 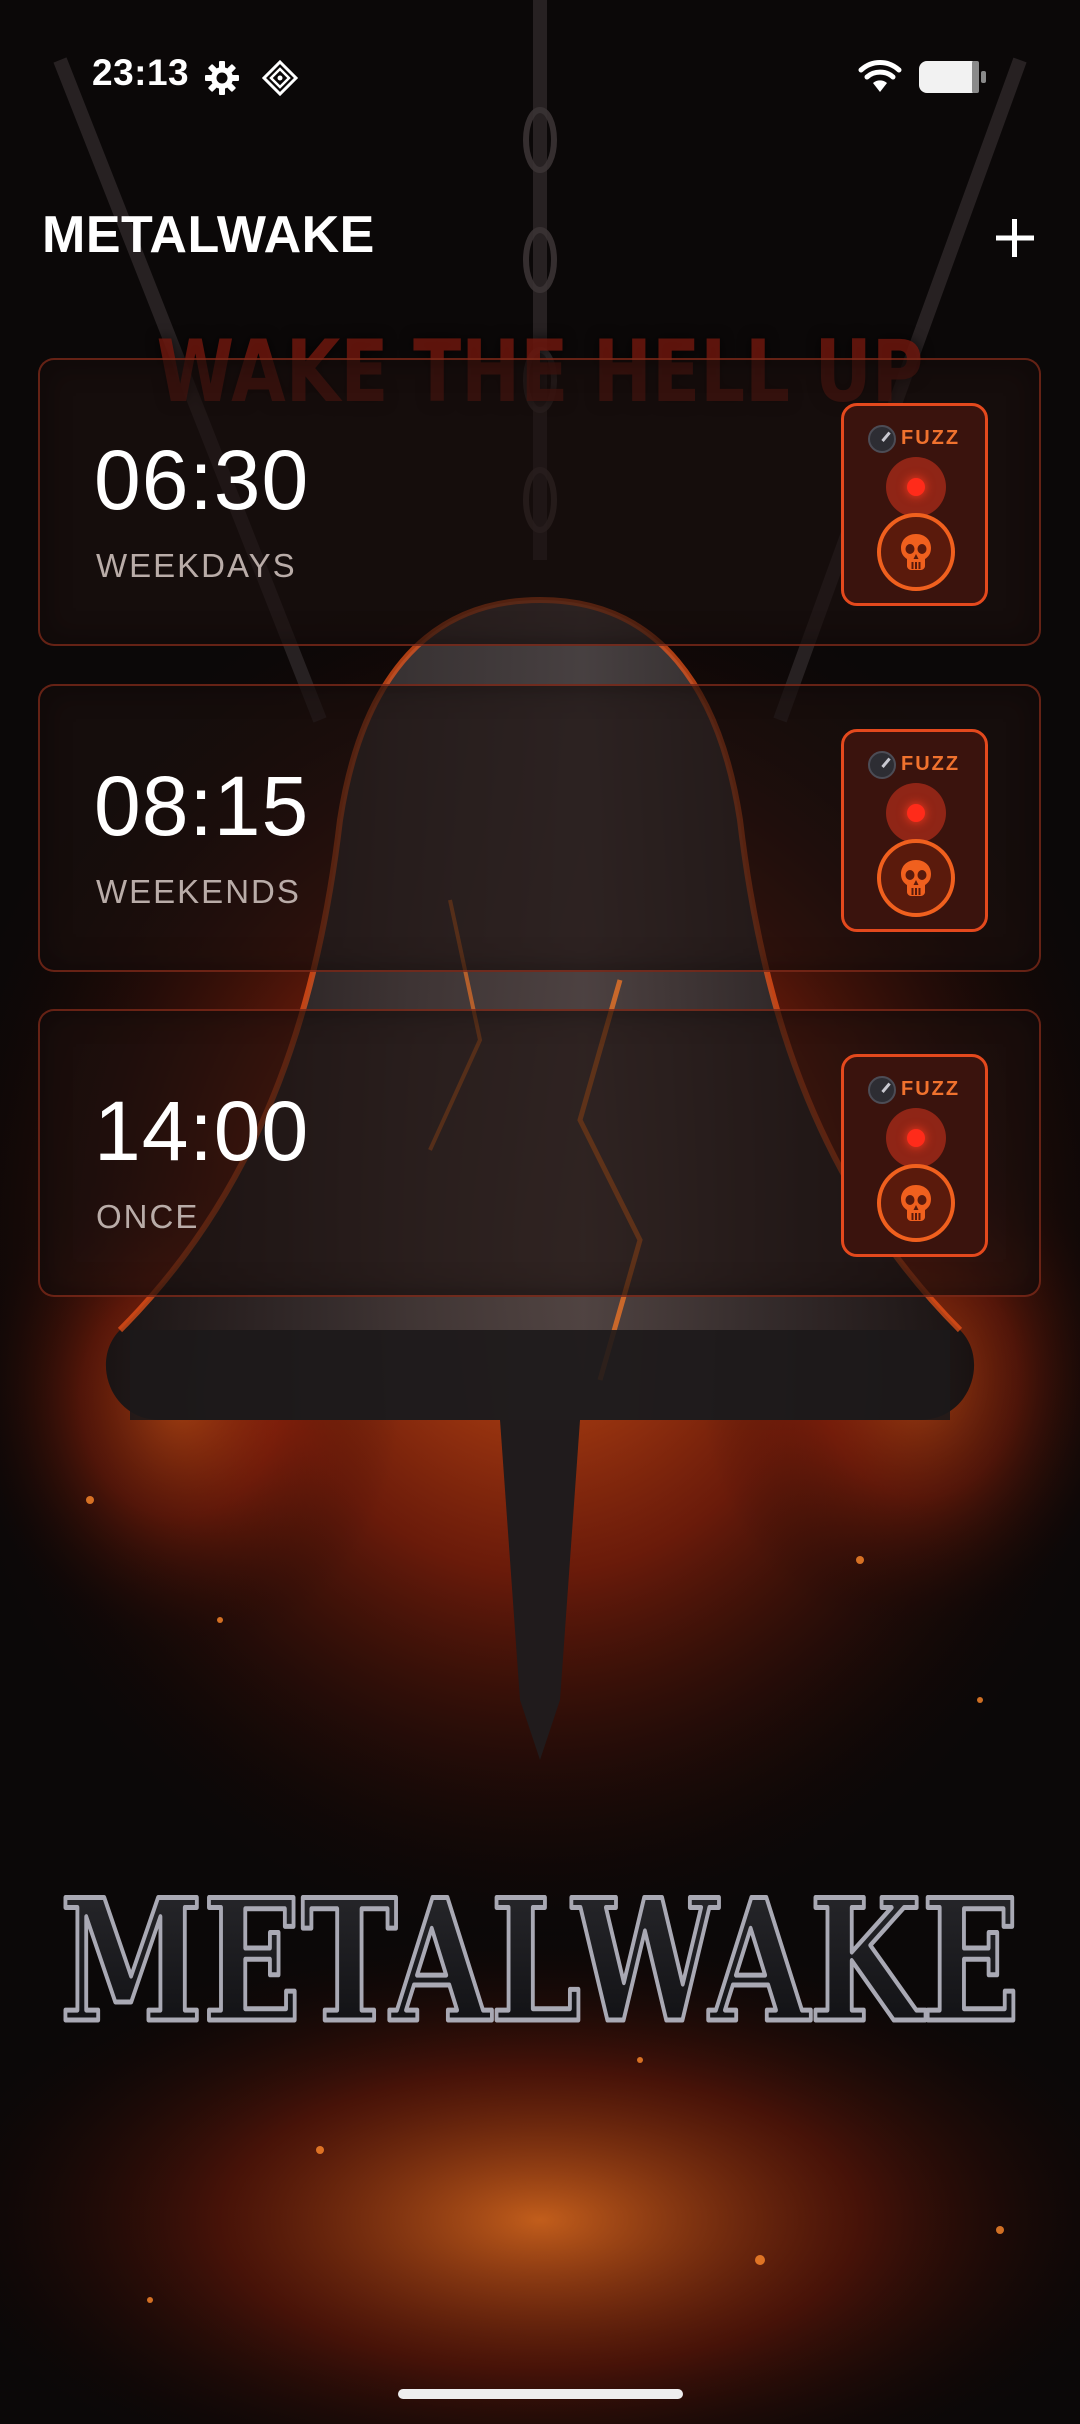 What do you see at coordinates (539, 502) in the screenshot?
I see `alarm-card: 06:30 WEEKDAYS FUZZ` at bounding box center [539, 502].